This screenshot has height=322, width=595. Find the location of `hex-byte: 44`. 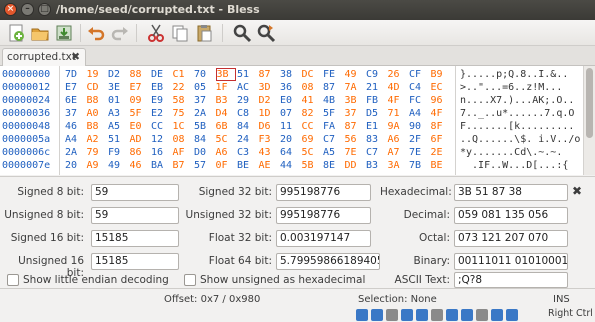

hex-byte: 44 is located at coordinates (290, 165).